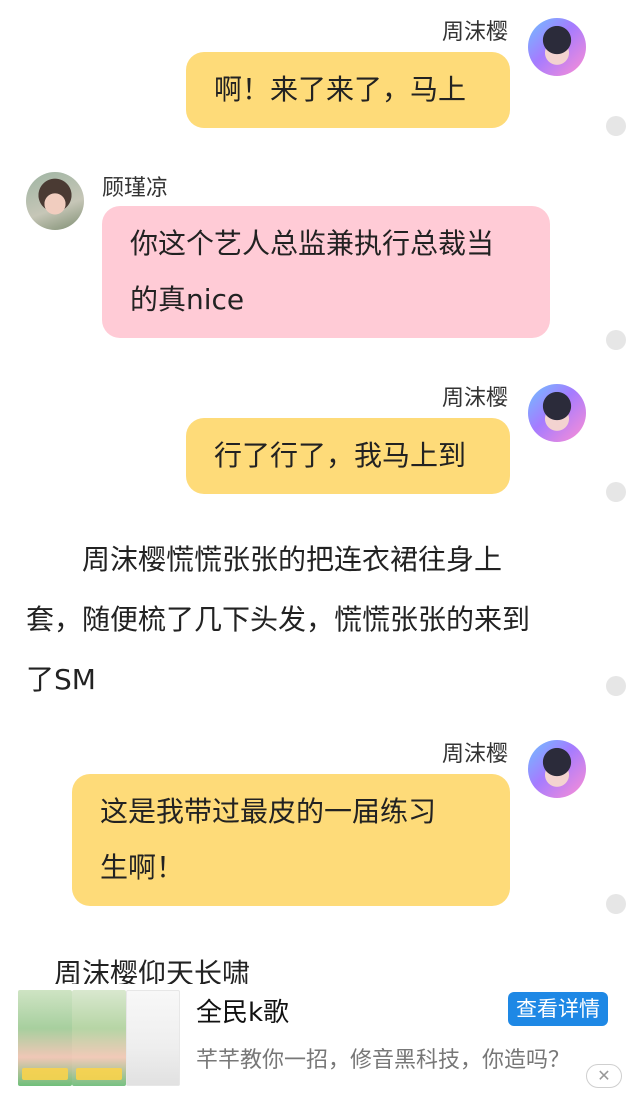 The width and height of the screenshot is (640, 1094). What do you see at coordinates (61, 679) in the screenshot?
I see `narration-line: 了SM` at bounding box center [61, 679].